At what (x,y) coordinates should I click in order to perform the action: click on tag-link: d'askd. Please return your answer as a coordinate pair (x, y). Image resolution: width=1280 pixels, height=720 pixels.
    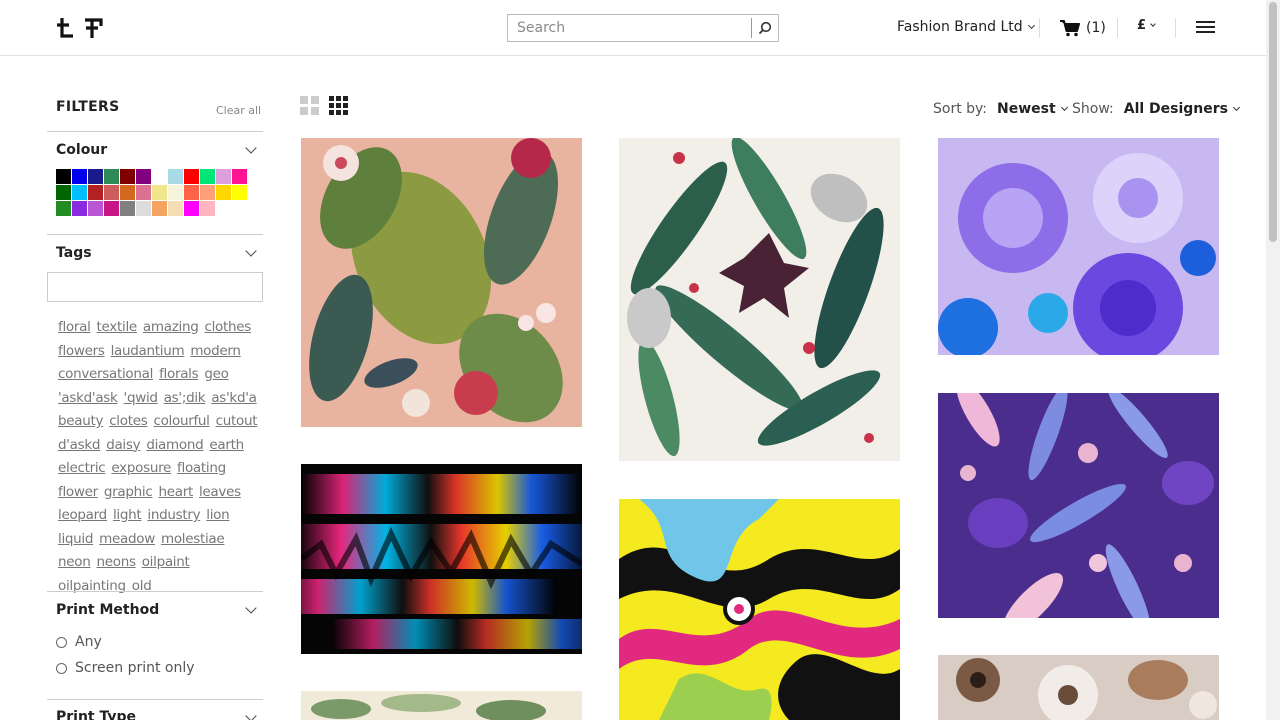
    Looking at the image, I should click on (79, 445).